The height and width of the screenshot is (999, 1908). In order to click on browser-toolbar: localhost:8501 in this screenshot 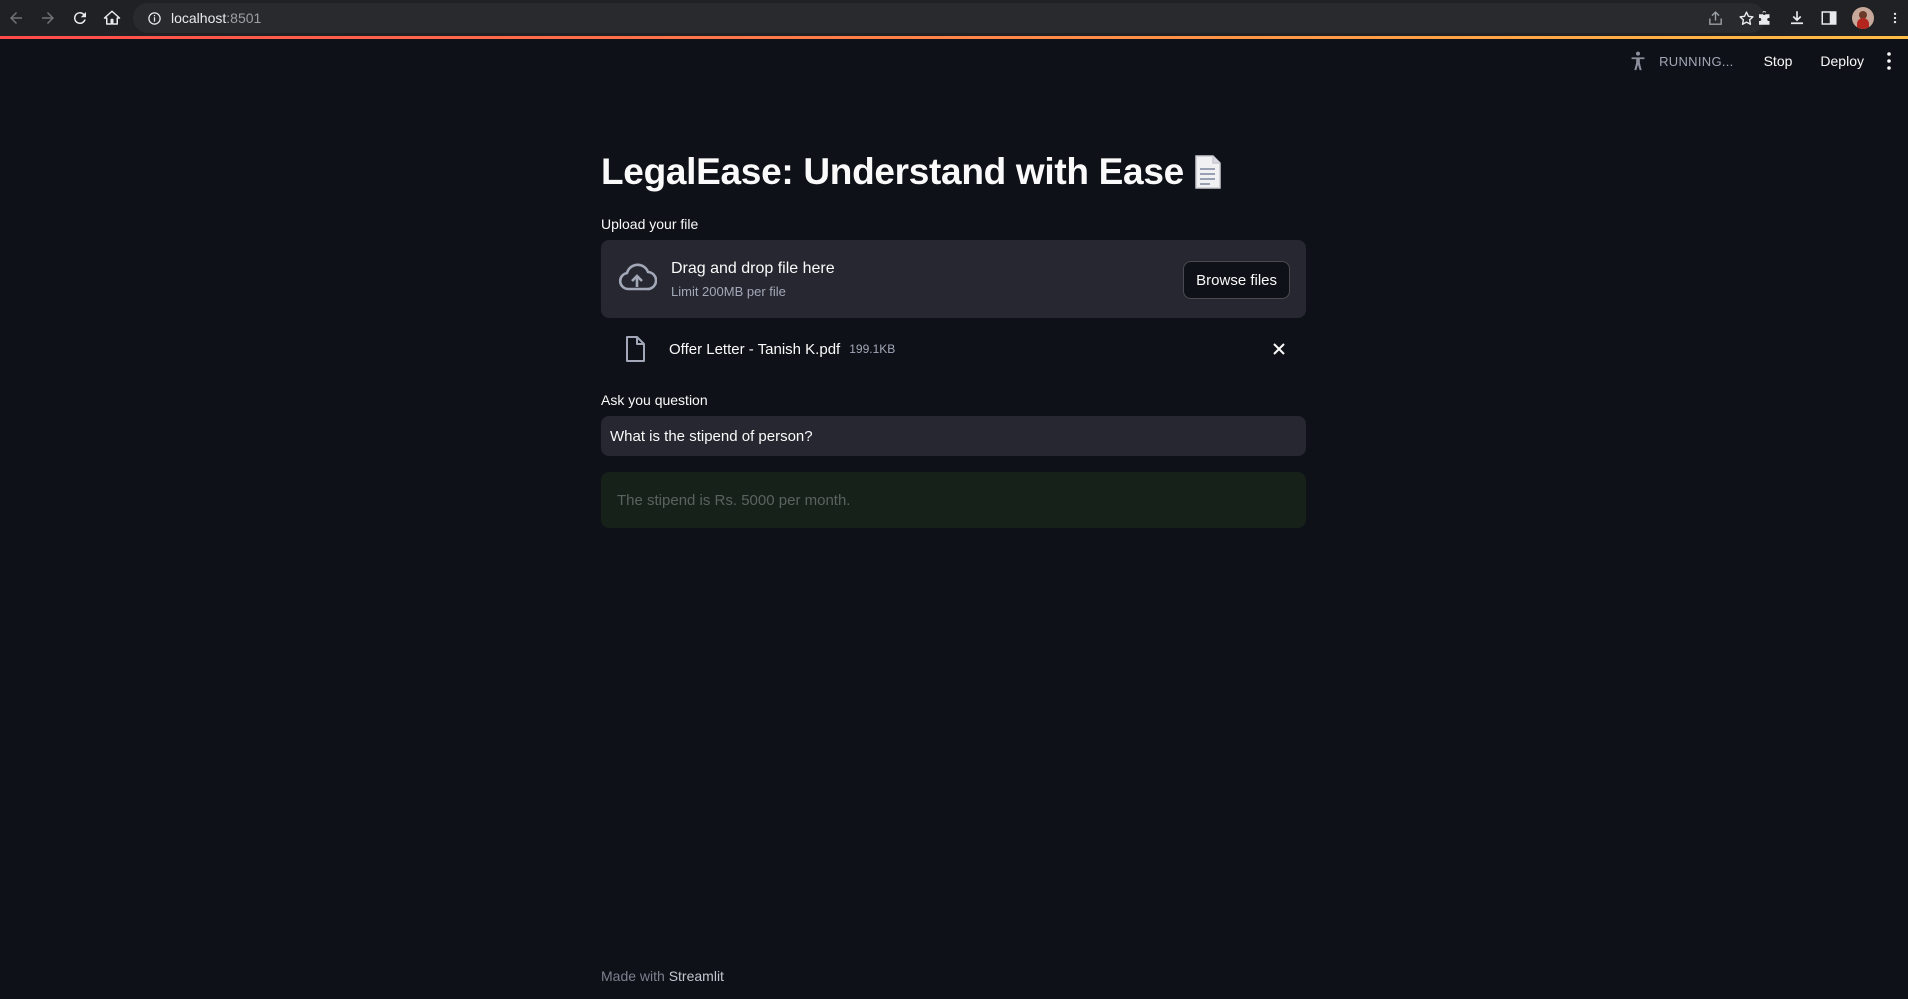, I will do `click(954, 18)`.